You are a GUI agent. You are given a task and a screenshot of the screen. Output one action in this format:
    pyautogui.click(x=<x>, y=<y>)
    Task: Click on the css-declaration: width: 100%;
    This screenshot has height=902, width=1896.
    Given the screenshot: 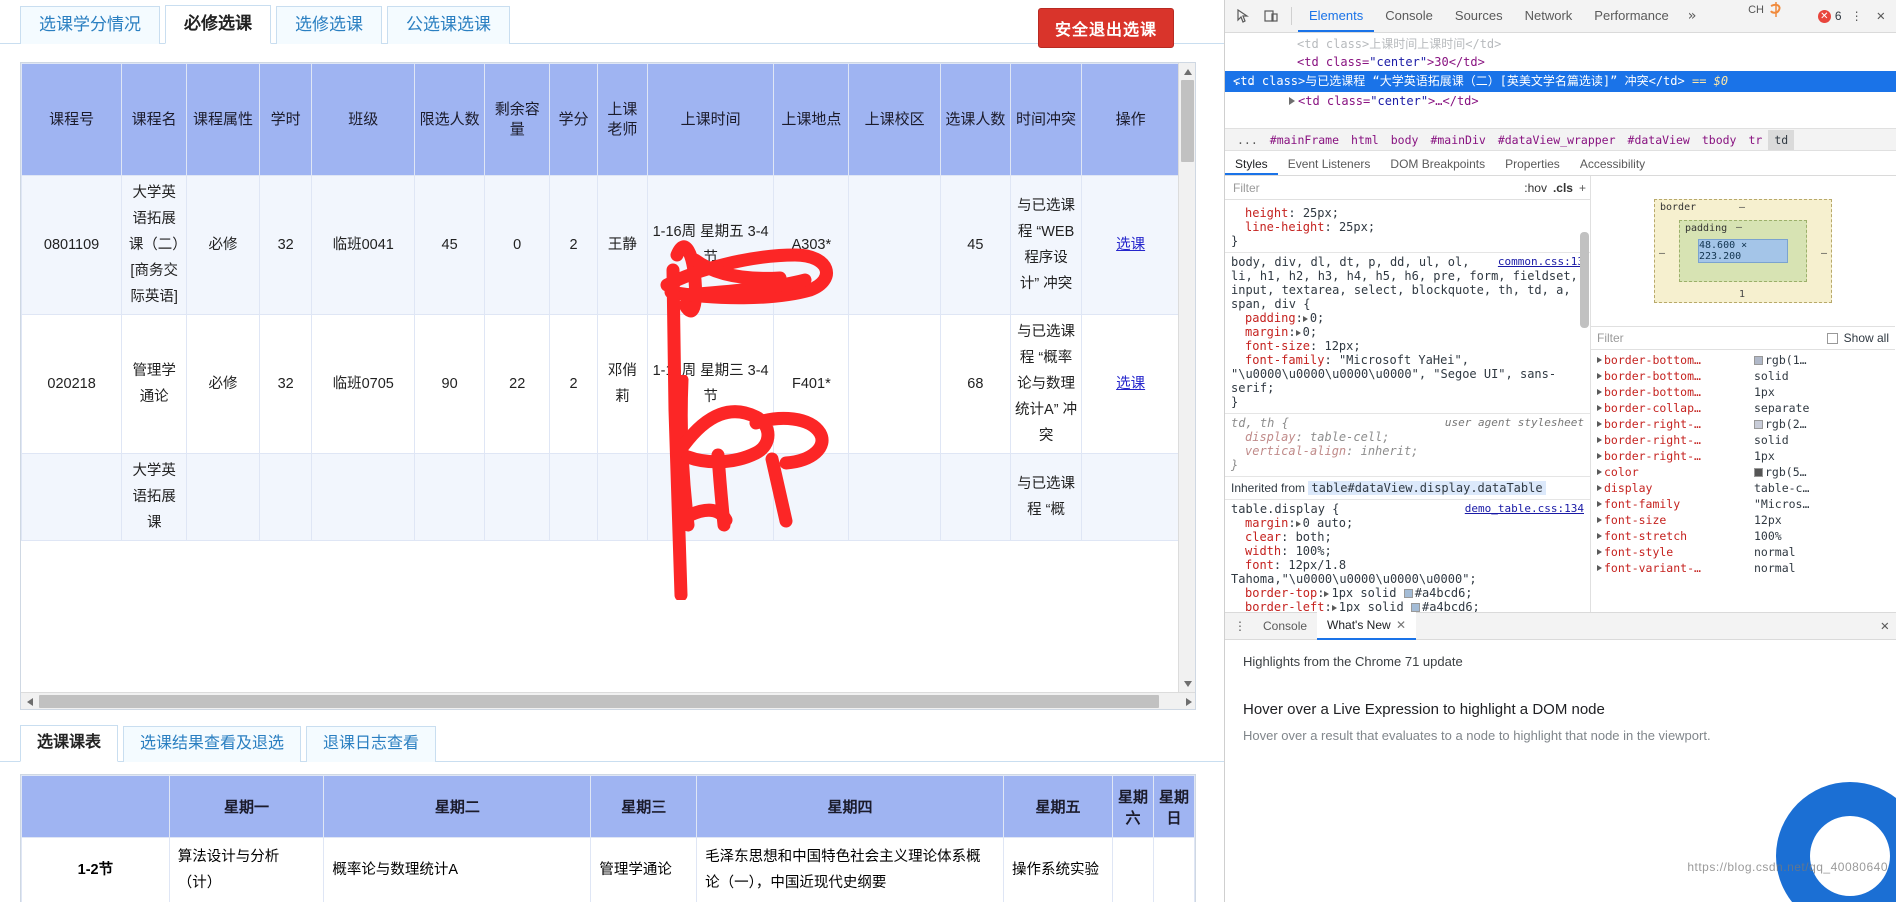 What is the action you would take?
    pyautogui.click(x=1407, y=551)
    